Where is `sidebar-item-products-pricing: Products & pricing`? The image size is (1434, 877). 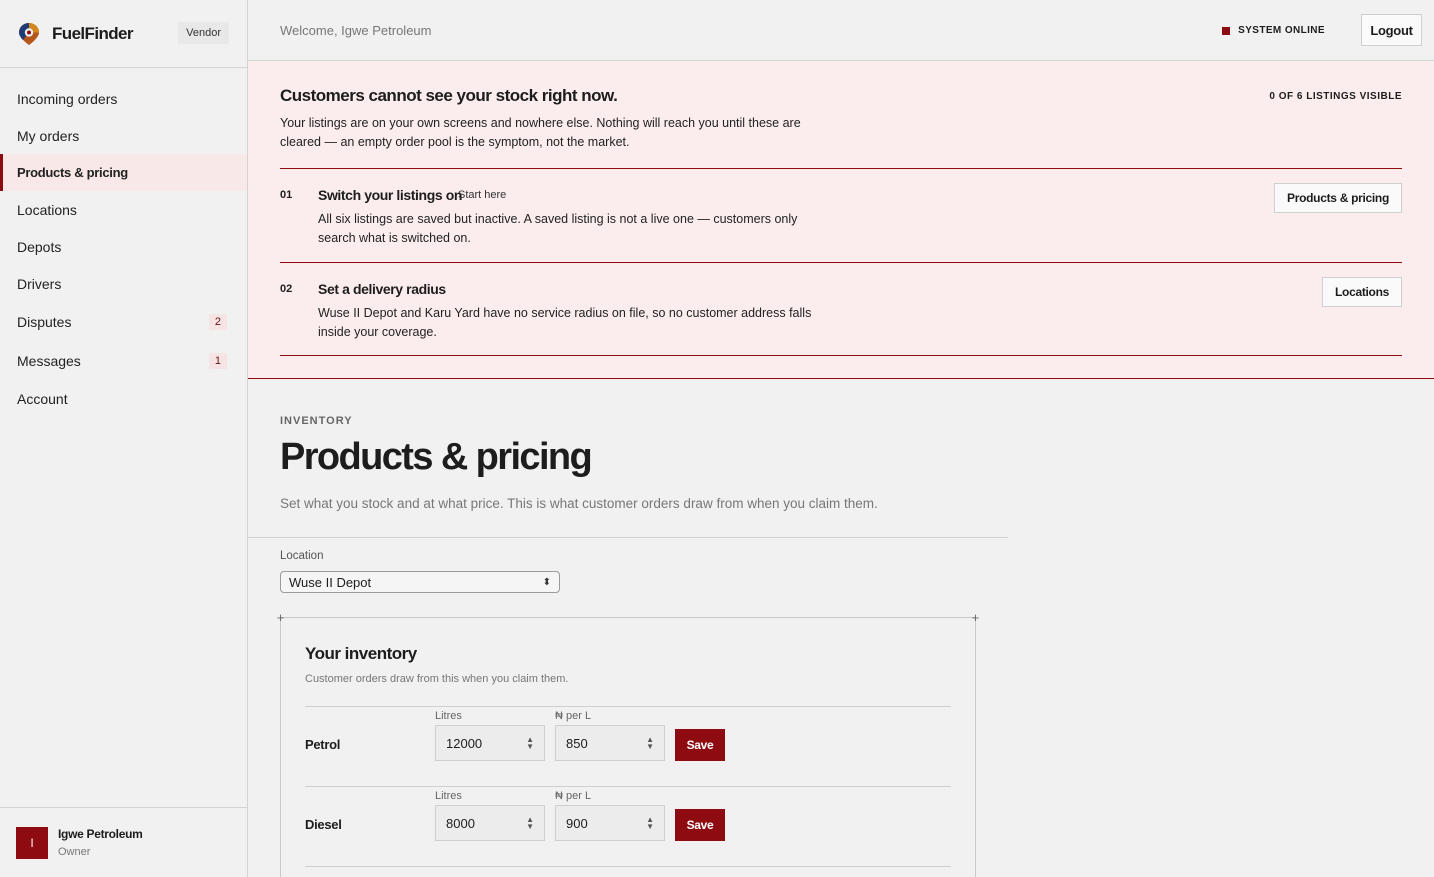
sidebar-item-products-pricing: Products & pricing is located at coordinates (123, 172).